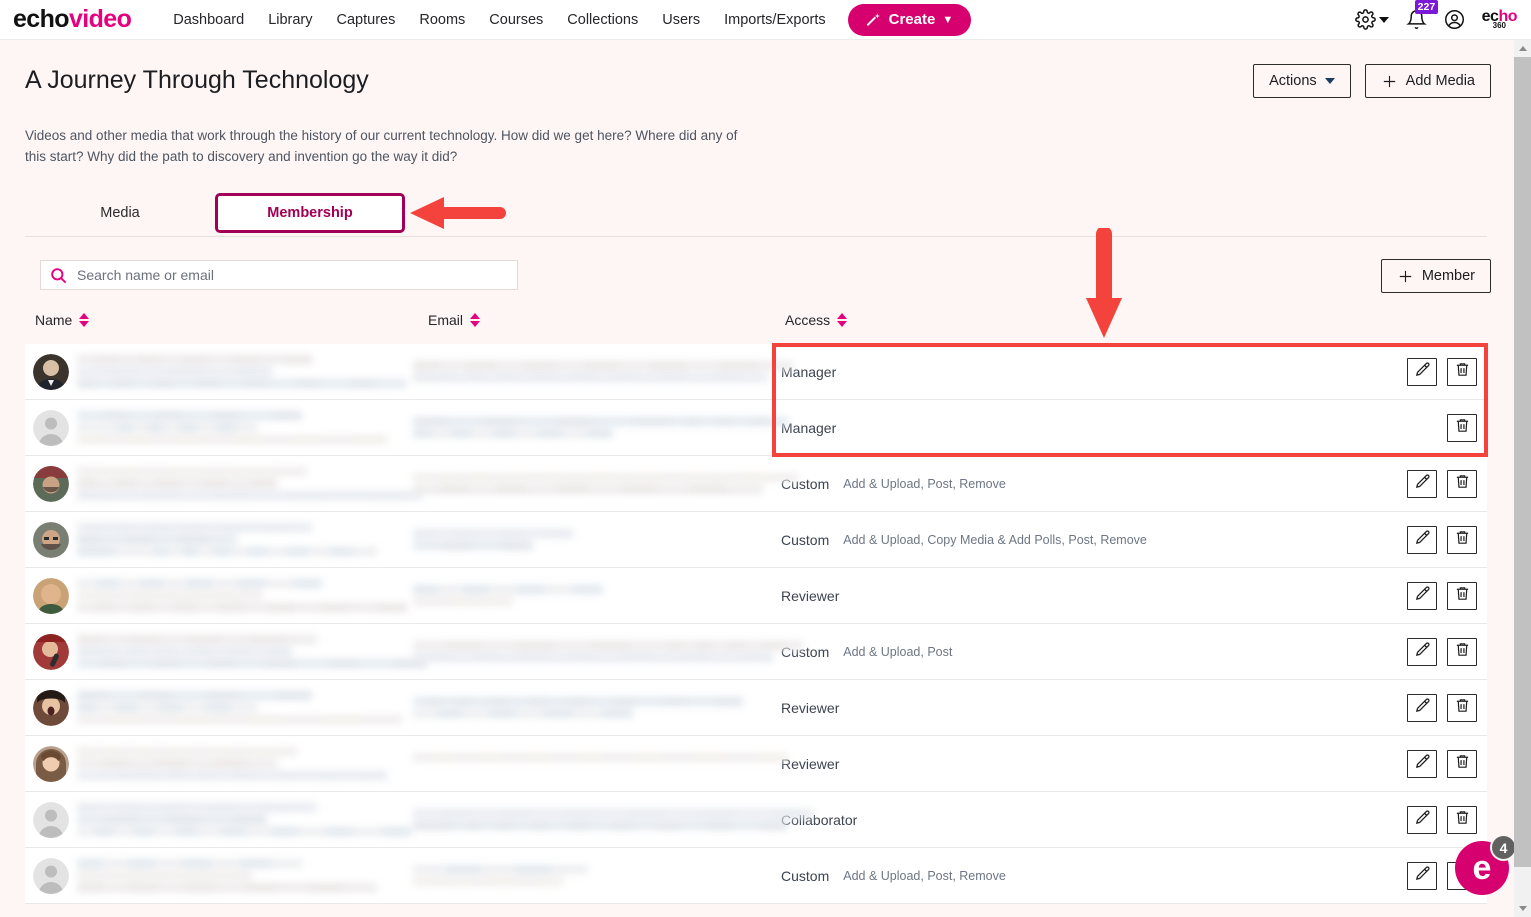 This screenshot has width=1531, height=917. Describe the element at coordinates (1522, 462) in the screenshot. I see `scrollbar-thumb` at that location.